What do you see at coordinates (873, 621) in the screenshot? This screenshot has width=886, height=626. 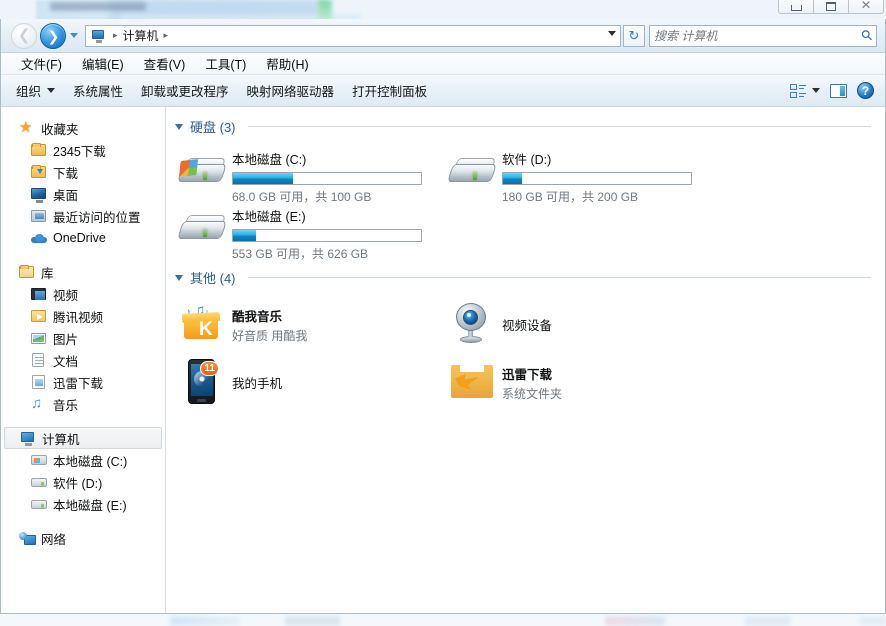 I see `backdrop-smudge` at bounding box center [873, 621].